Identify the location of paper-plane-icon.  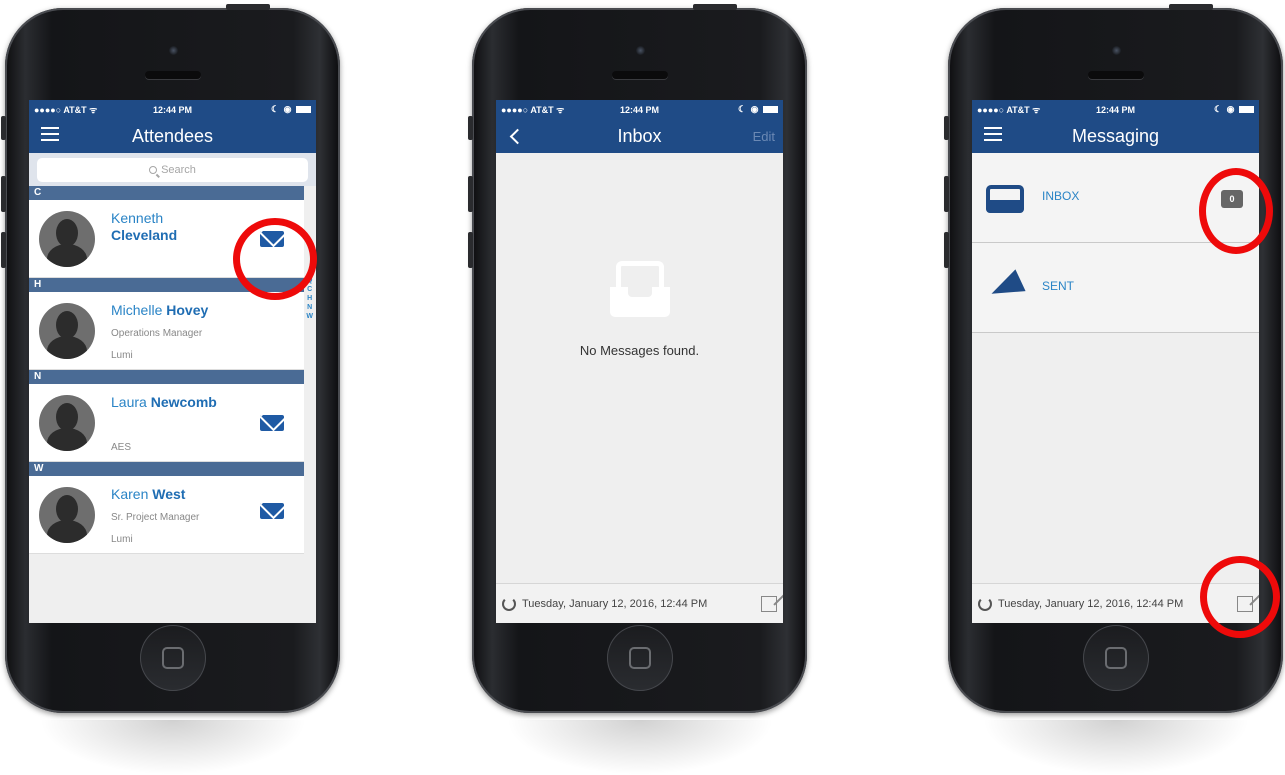
(1006, 287).